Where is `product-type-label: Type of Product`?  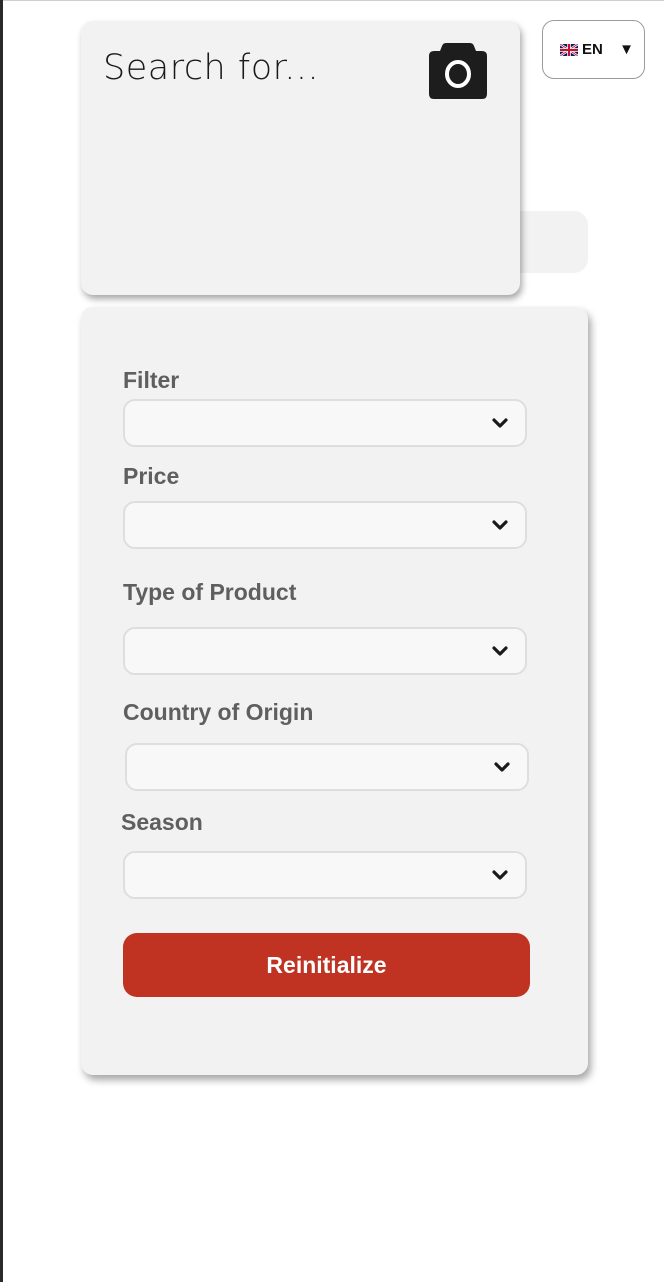 product-type-label: Type of Product is located at coordinates (210, 592).